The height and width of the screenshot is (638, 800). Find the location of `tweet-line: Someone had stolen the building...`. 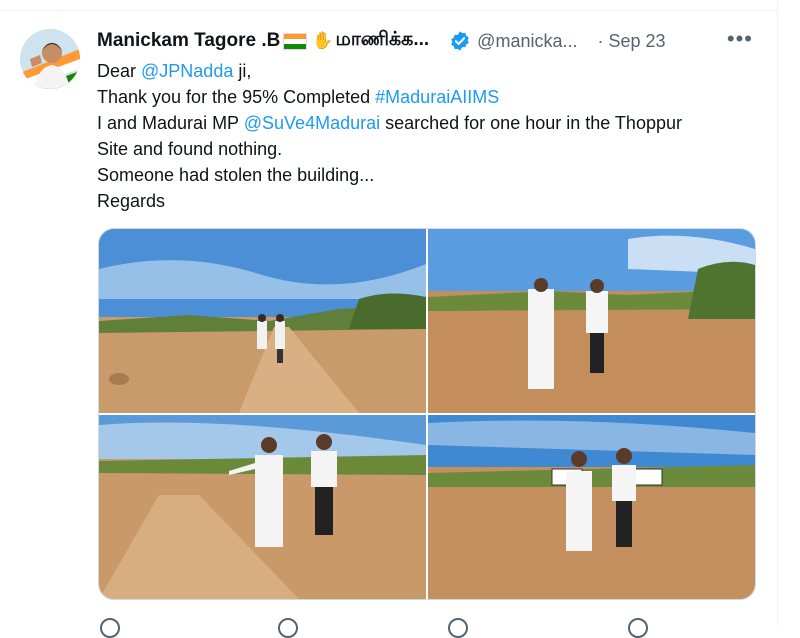

tweet-line: Someone had stolen the building... is located at coordinates (236, 175).